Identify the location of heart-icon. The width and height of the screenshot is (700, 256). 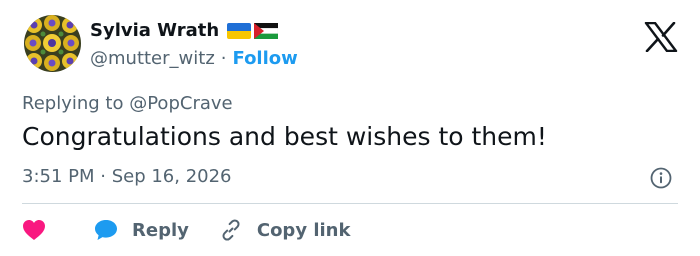
(34, 230).